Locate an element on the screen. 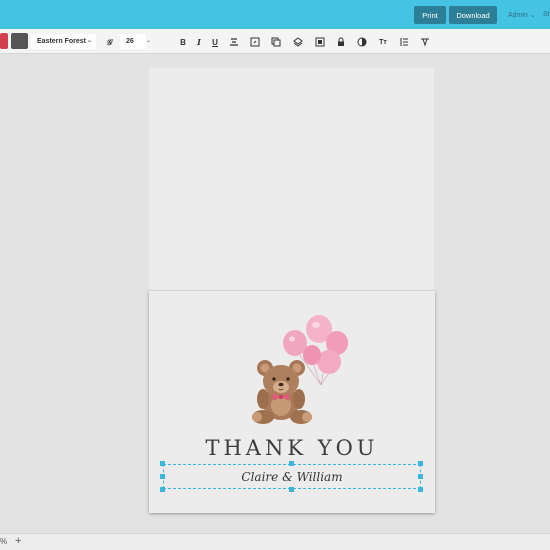  admin-label: Admin is located at coordinates (518, 15).